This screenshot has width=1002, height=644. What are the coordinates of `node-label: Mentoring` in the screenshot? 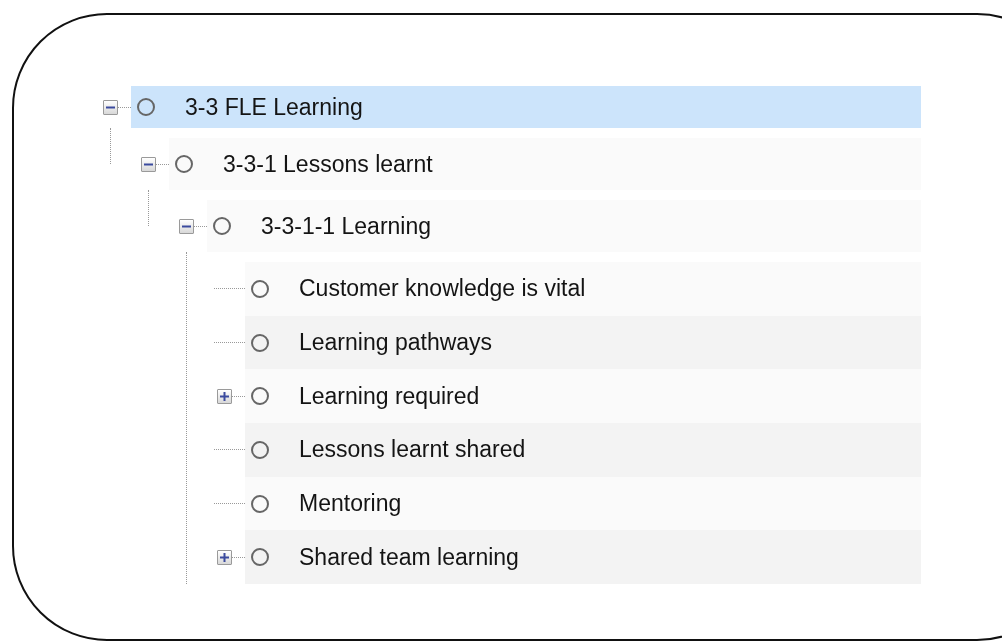 It's located at (350, 504).